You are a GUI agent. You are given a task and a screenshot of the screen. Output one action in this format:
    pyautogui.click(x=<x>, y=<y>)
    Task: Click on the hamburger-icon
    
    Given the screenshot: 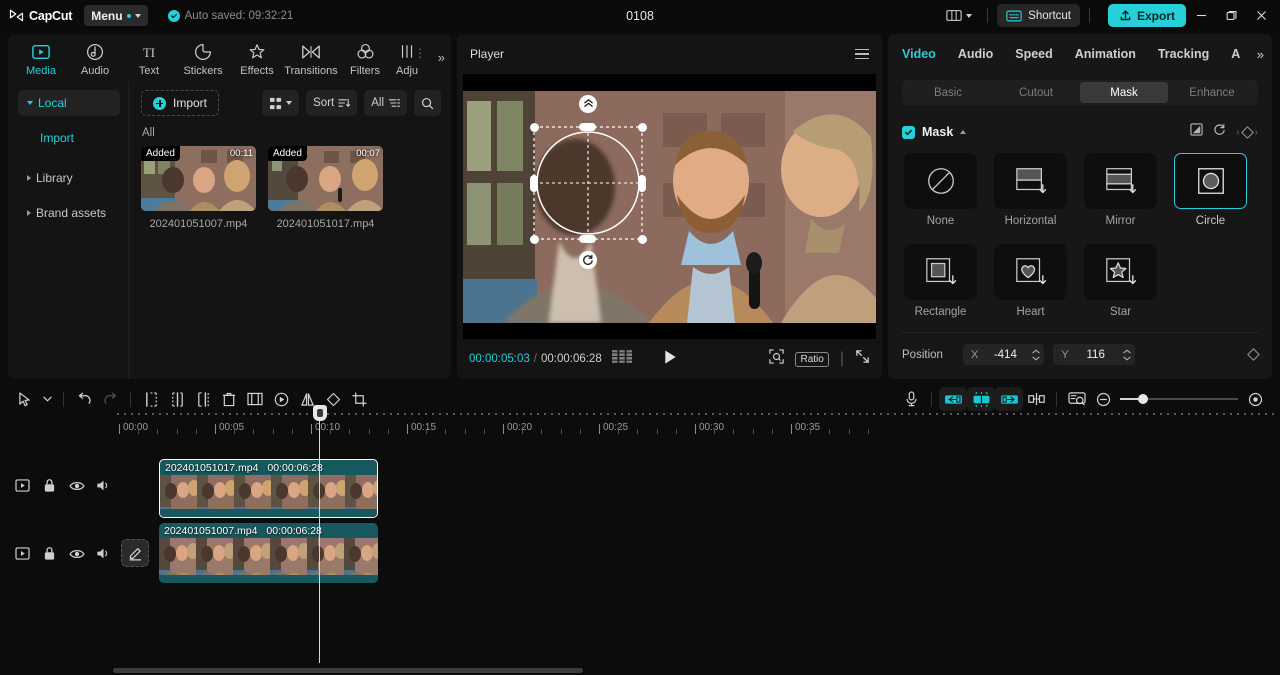 What is the action you would take?
    pyautogui.click(x=862, y=54)
    